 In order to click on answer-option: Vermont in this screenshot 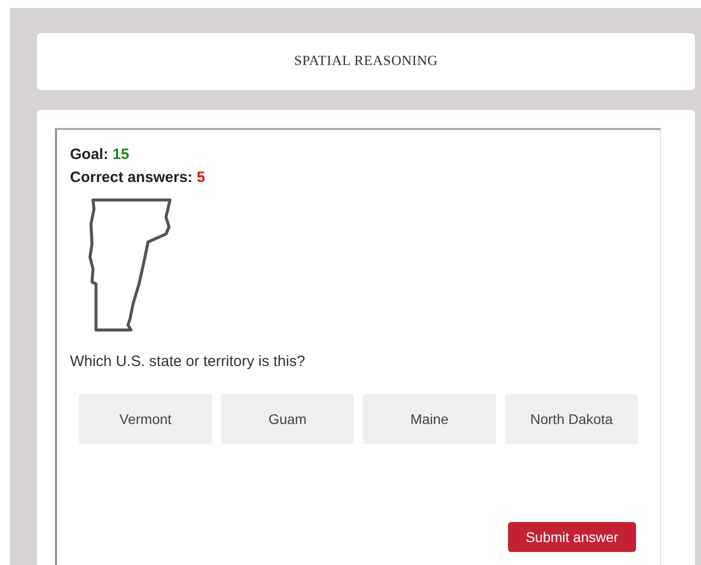, I will do `click(145, 419)`.